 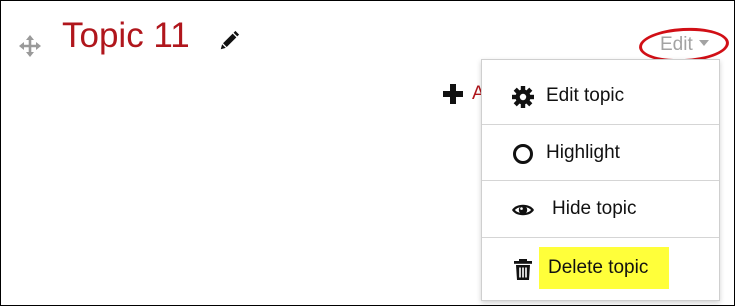 I want to click on move-arrows-icon, so click(x=30, y=46).